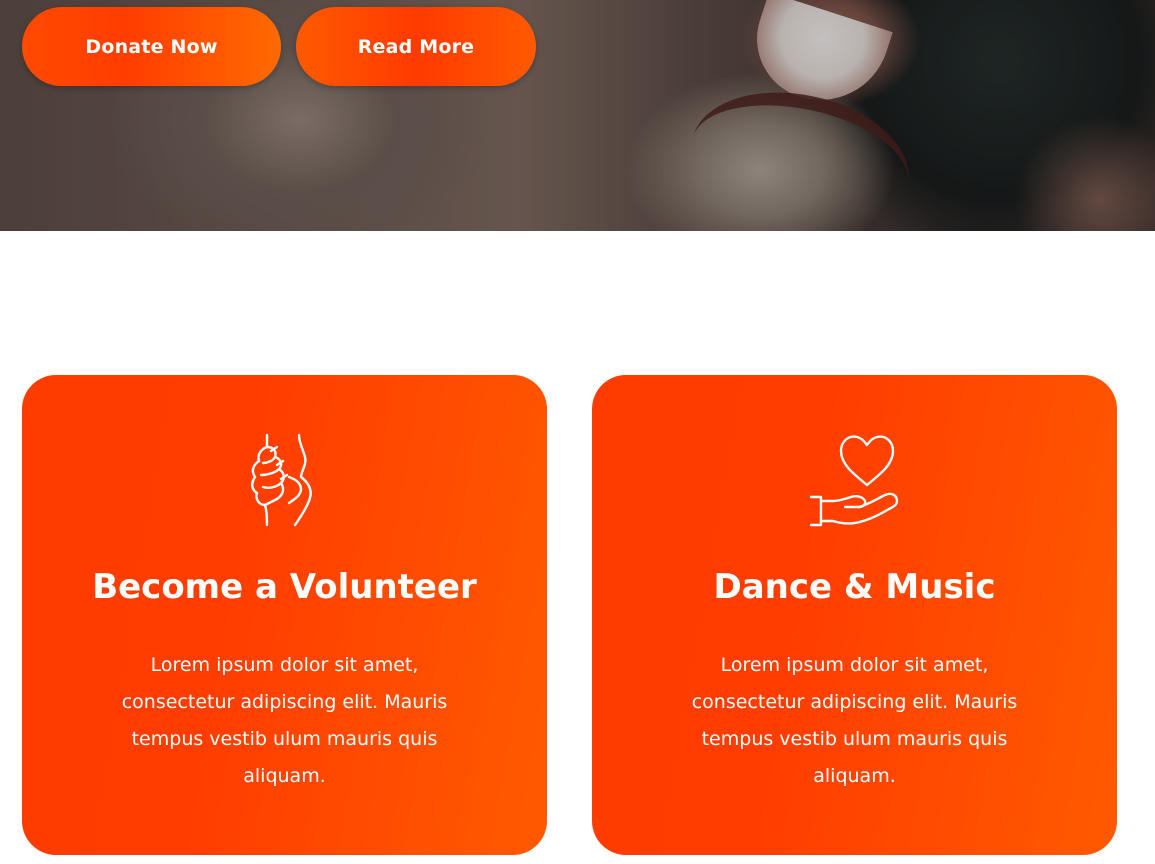 The image size is (1155, 864). Describe the element at coordinates (284, 587) in the screenshot. I see `card-title: Become a Volunteer` at that location.